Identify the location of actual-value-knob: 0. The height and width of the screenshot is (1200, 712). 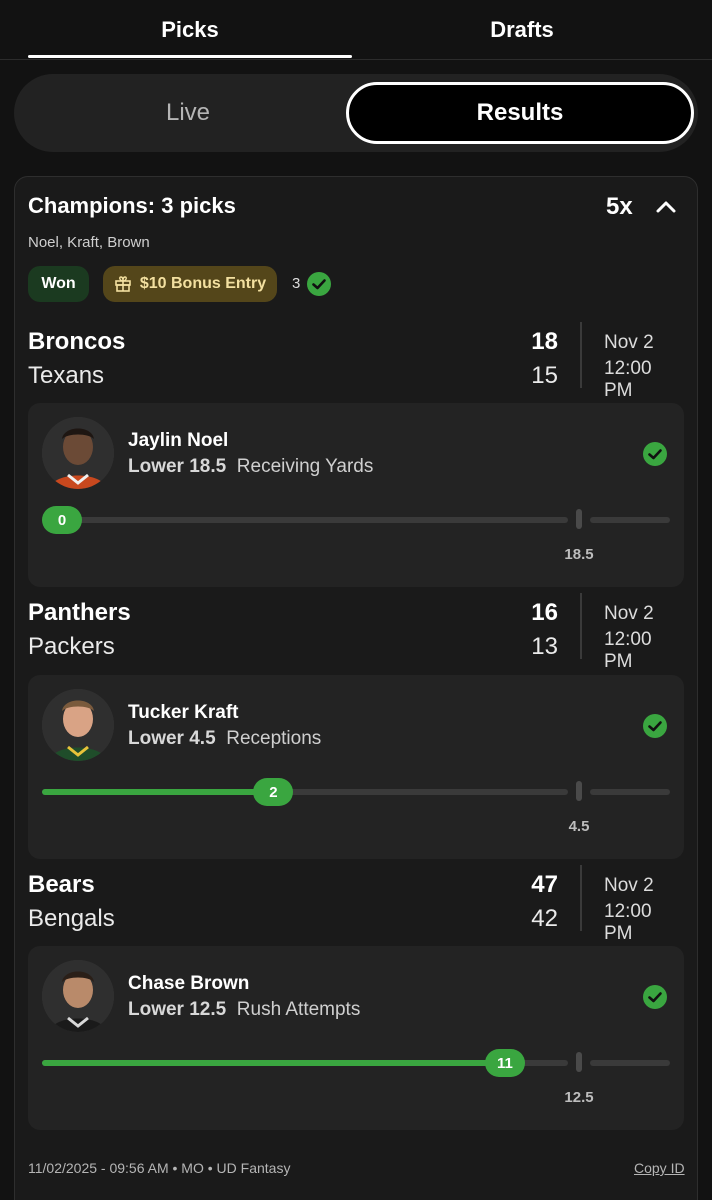
(62, 520).